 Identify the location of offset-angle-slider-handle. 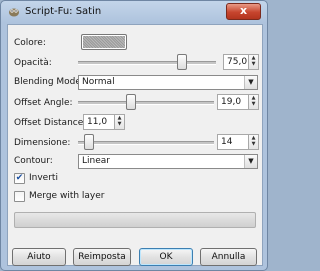
(131, 102).